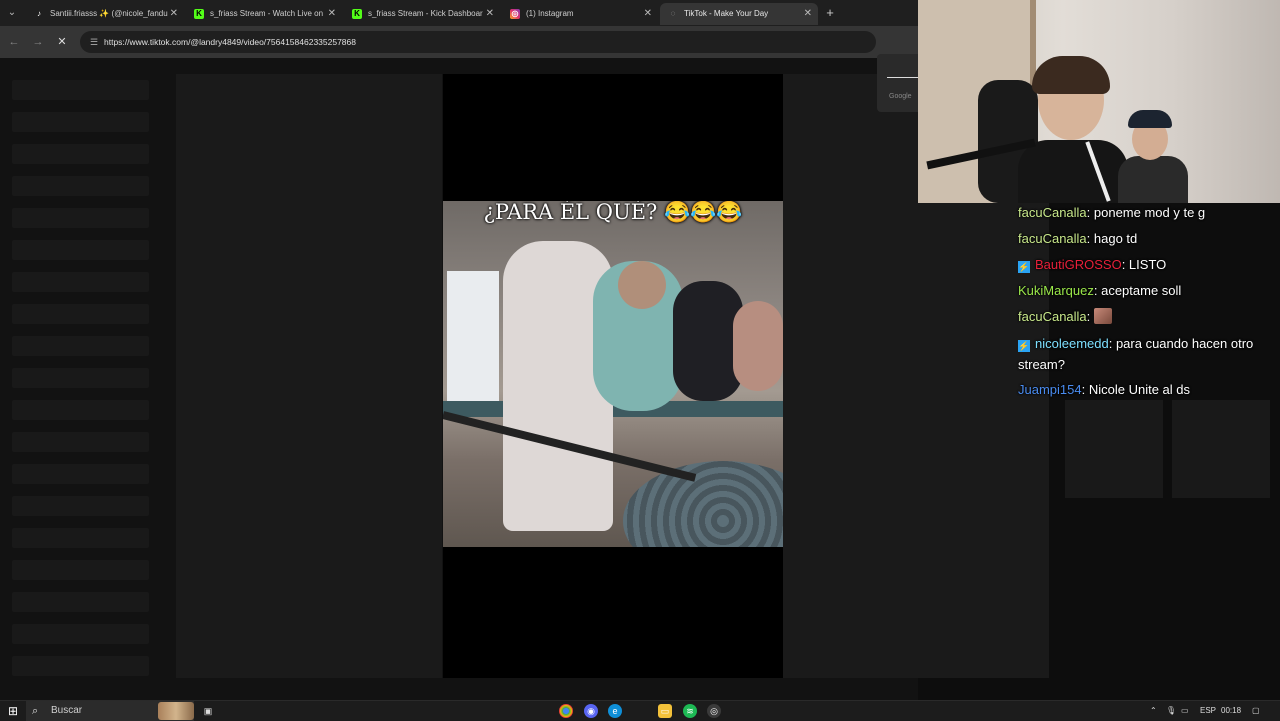  Describe the element at coordinates (1171, 711) in the screenshot. I see `microphone-icon: 🎙` at that location.